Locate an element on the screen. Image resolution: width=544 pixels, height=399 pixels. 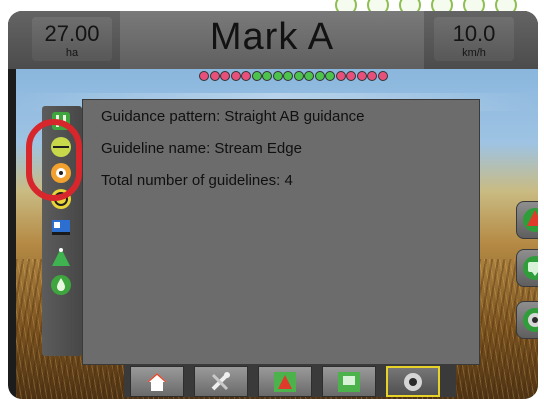
nav-arrow-icon is located at coordinates (530, 220).